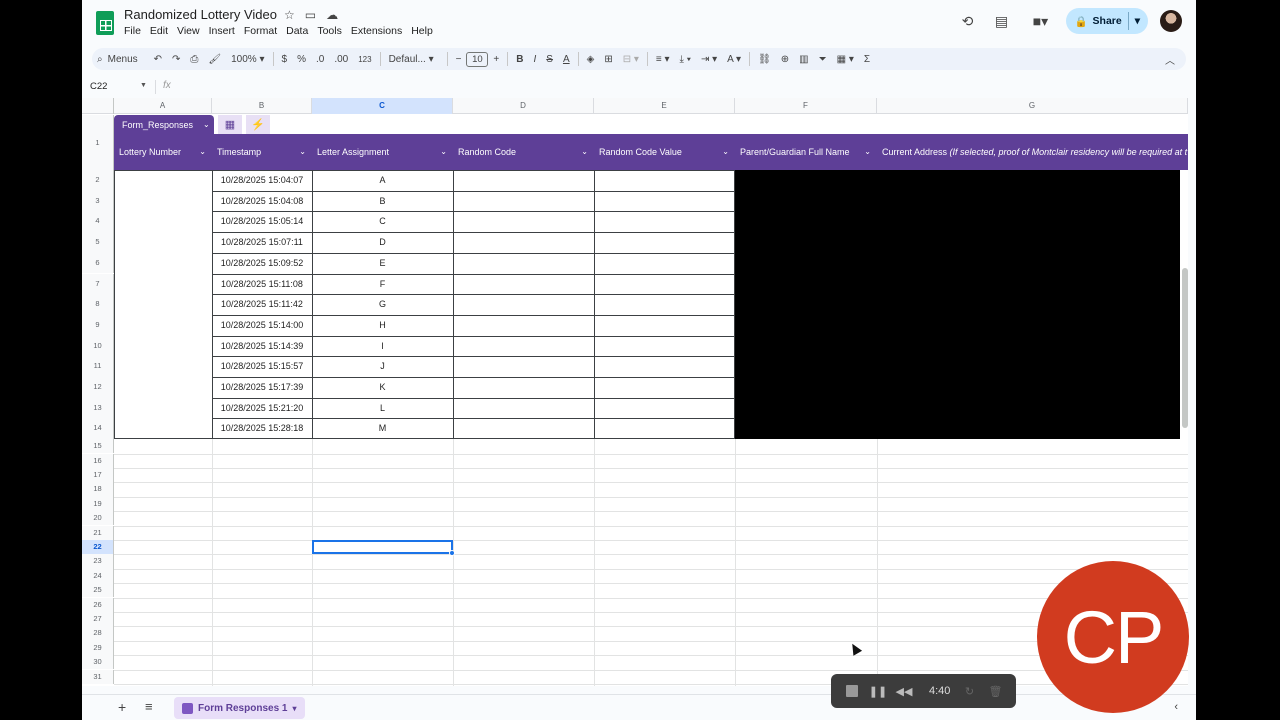 The height and width of the screenshot is (720, 1280). What do you see at coordinates (382, 387) in the screenshot?
I see `letter-assignment-cell: K` at bounding box center [382, 387].